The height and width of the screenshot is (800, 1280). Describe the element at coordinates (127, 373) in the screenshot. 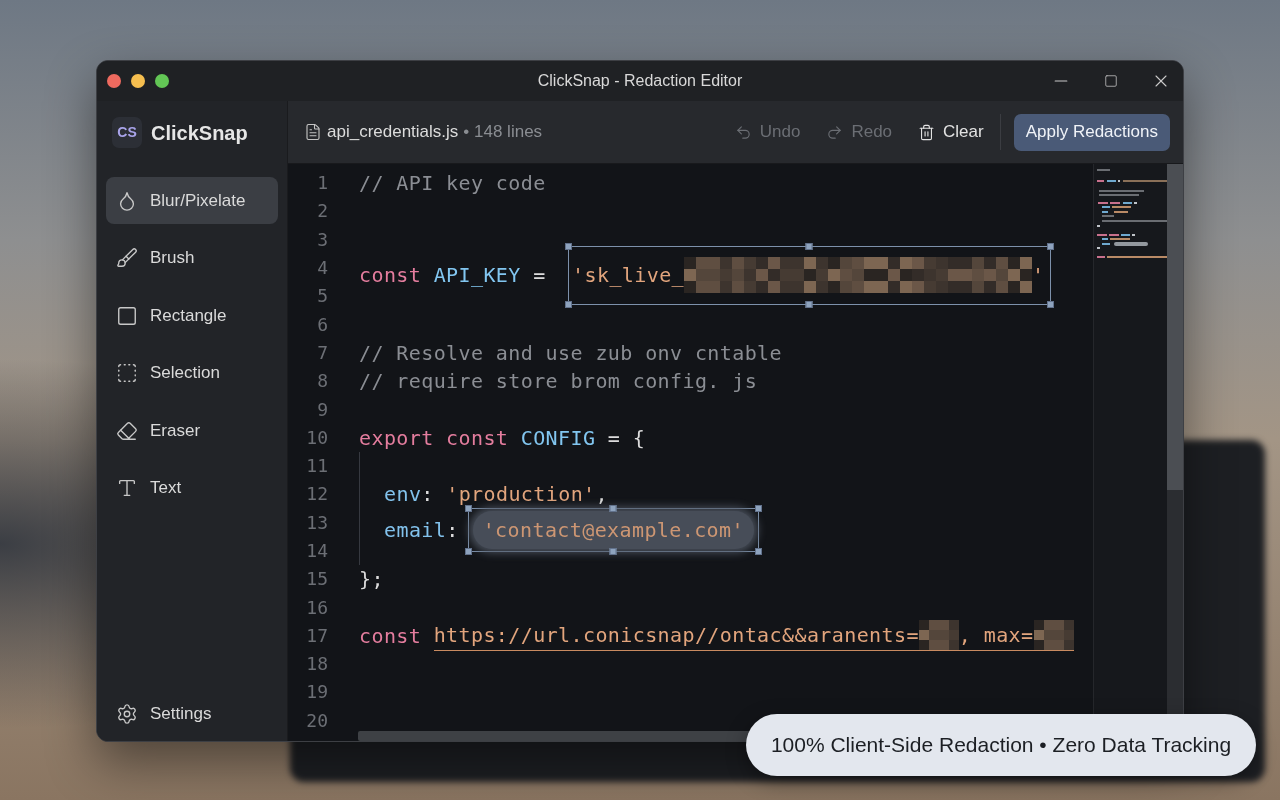

I see `dashed-square-icon` at that location.